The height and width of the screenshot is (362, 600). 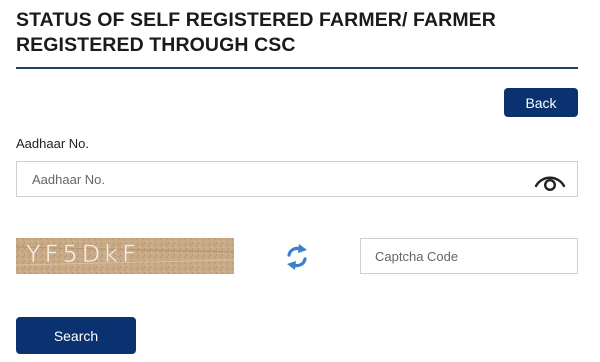 I want to click on title-divider, so click(x=297, y=68).